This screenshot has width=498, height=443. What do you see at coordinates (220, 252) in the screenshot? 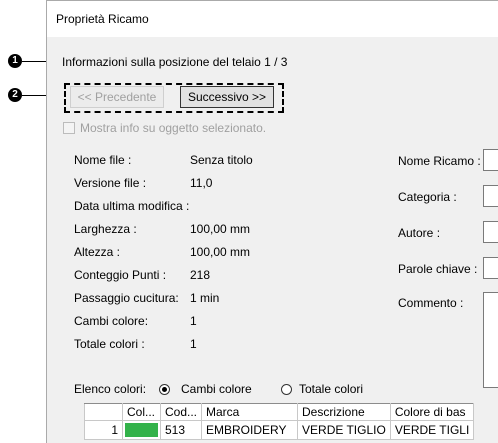
I see `height-value: 100,00 mm` at bounding box center [220, 252].